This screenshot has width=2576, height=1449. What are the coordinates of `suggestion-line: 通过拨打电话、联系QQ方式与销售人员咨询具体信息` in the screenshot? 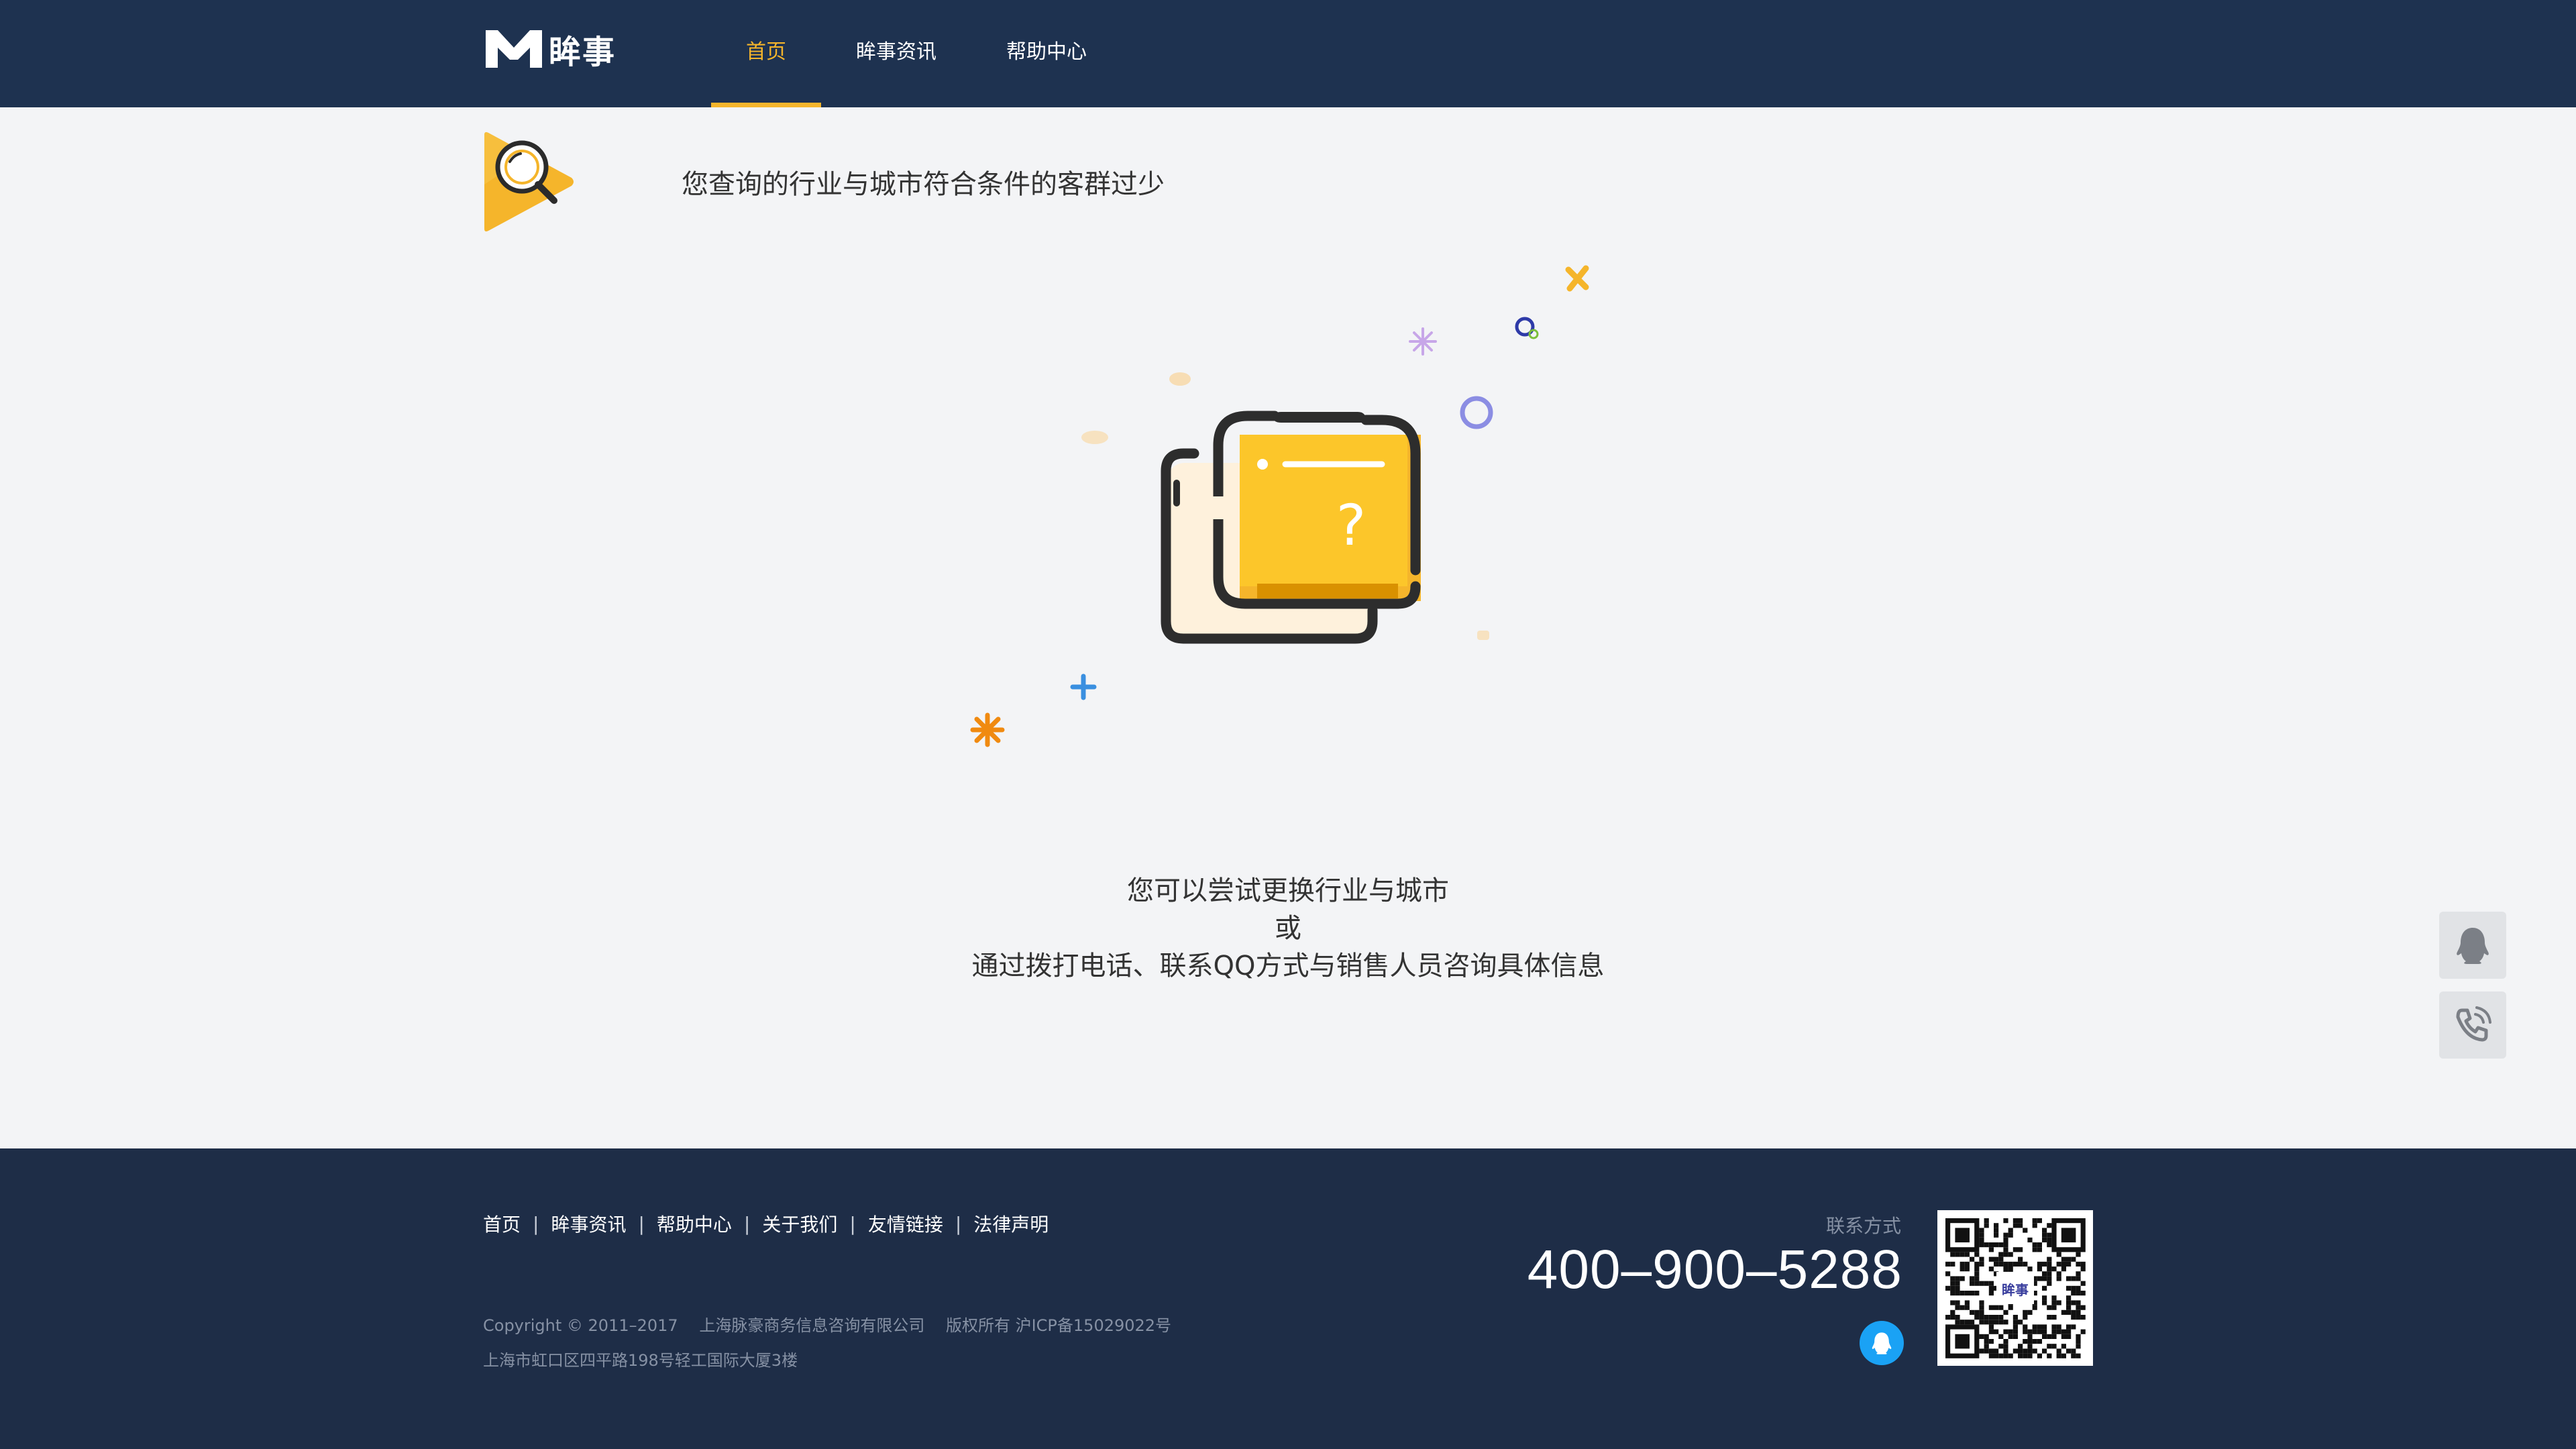 It's located at (1288, 966).